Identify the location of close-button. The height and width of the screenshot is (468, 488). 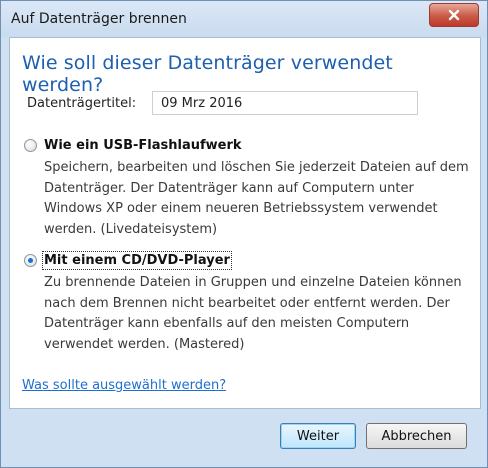
(454, 15).